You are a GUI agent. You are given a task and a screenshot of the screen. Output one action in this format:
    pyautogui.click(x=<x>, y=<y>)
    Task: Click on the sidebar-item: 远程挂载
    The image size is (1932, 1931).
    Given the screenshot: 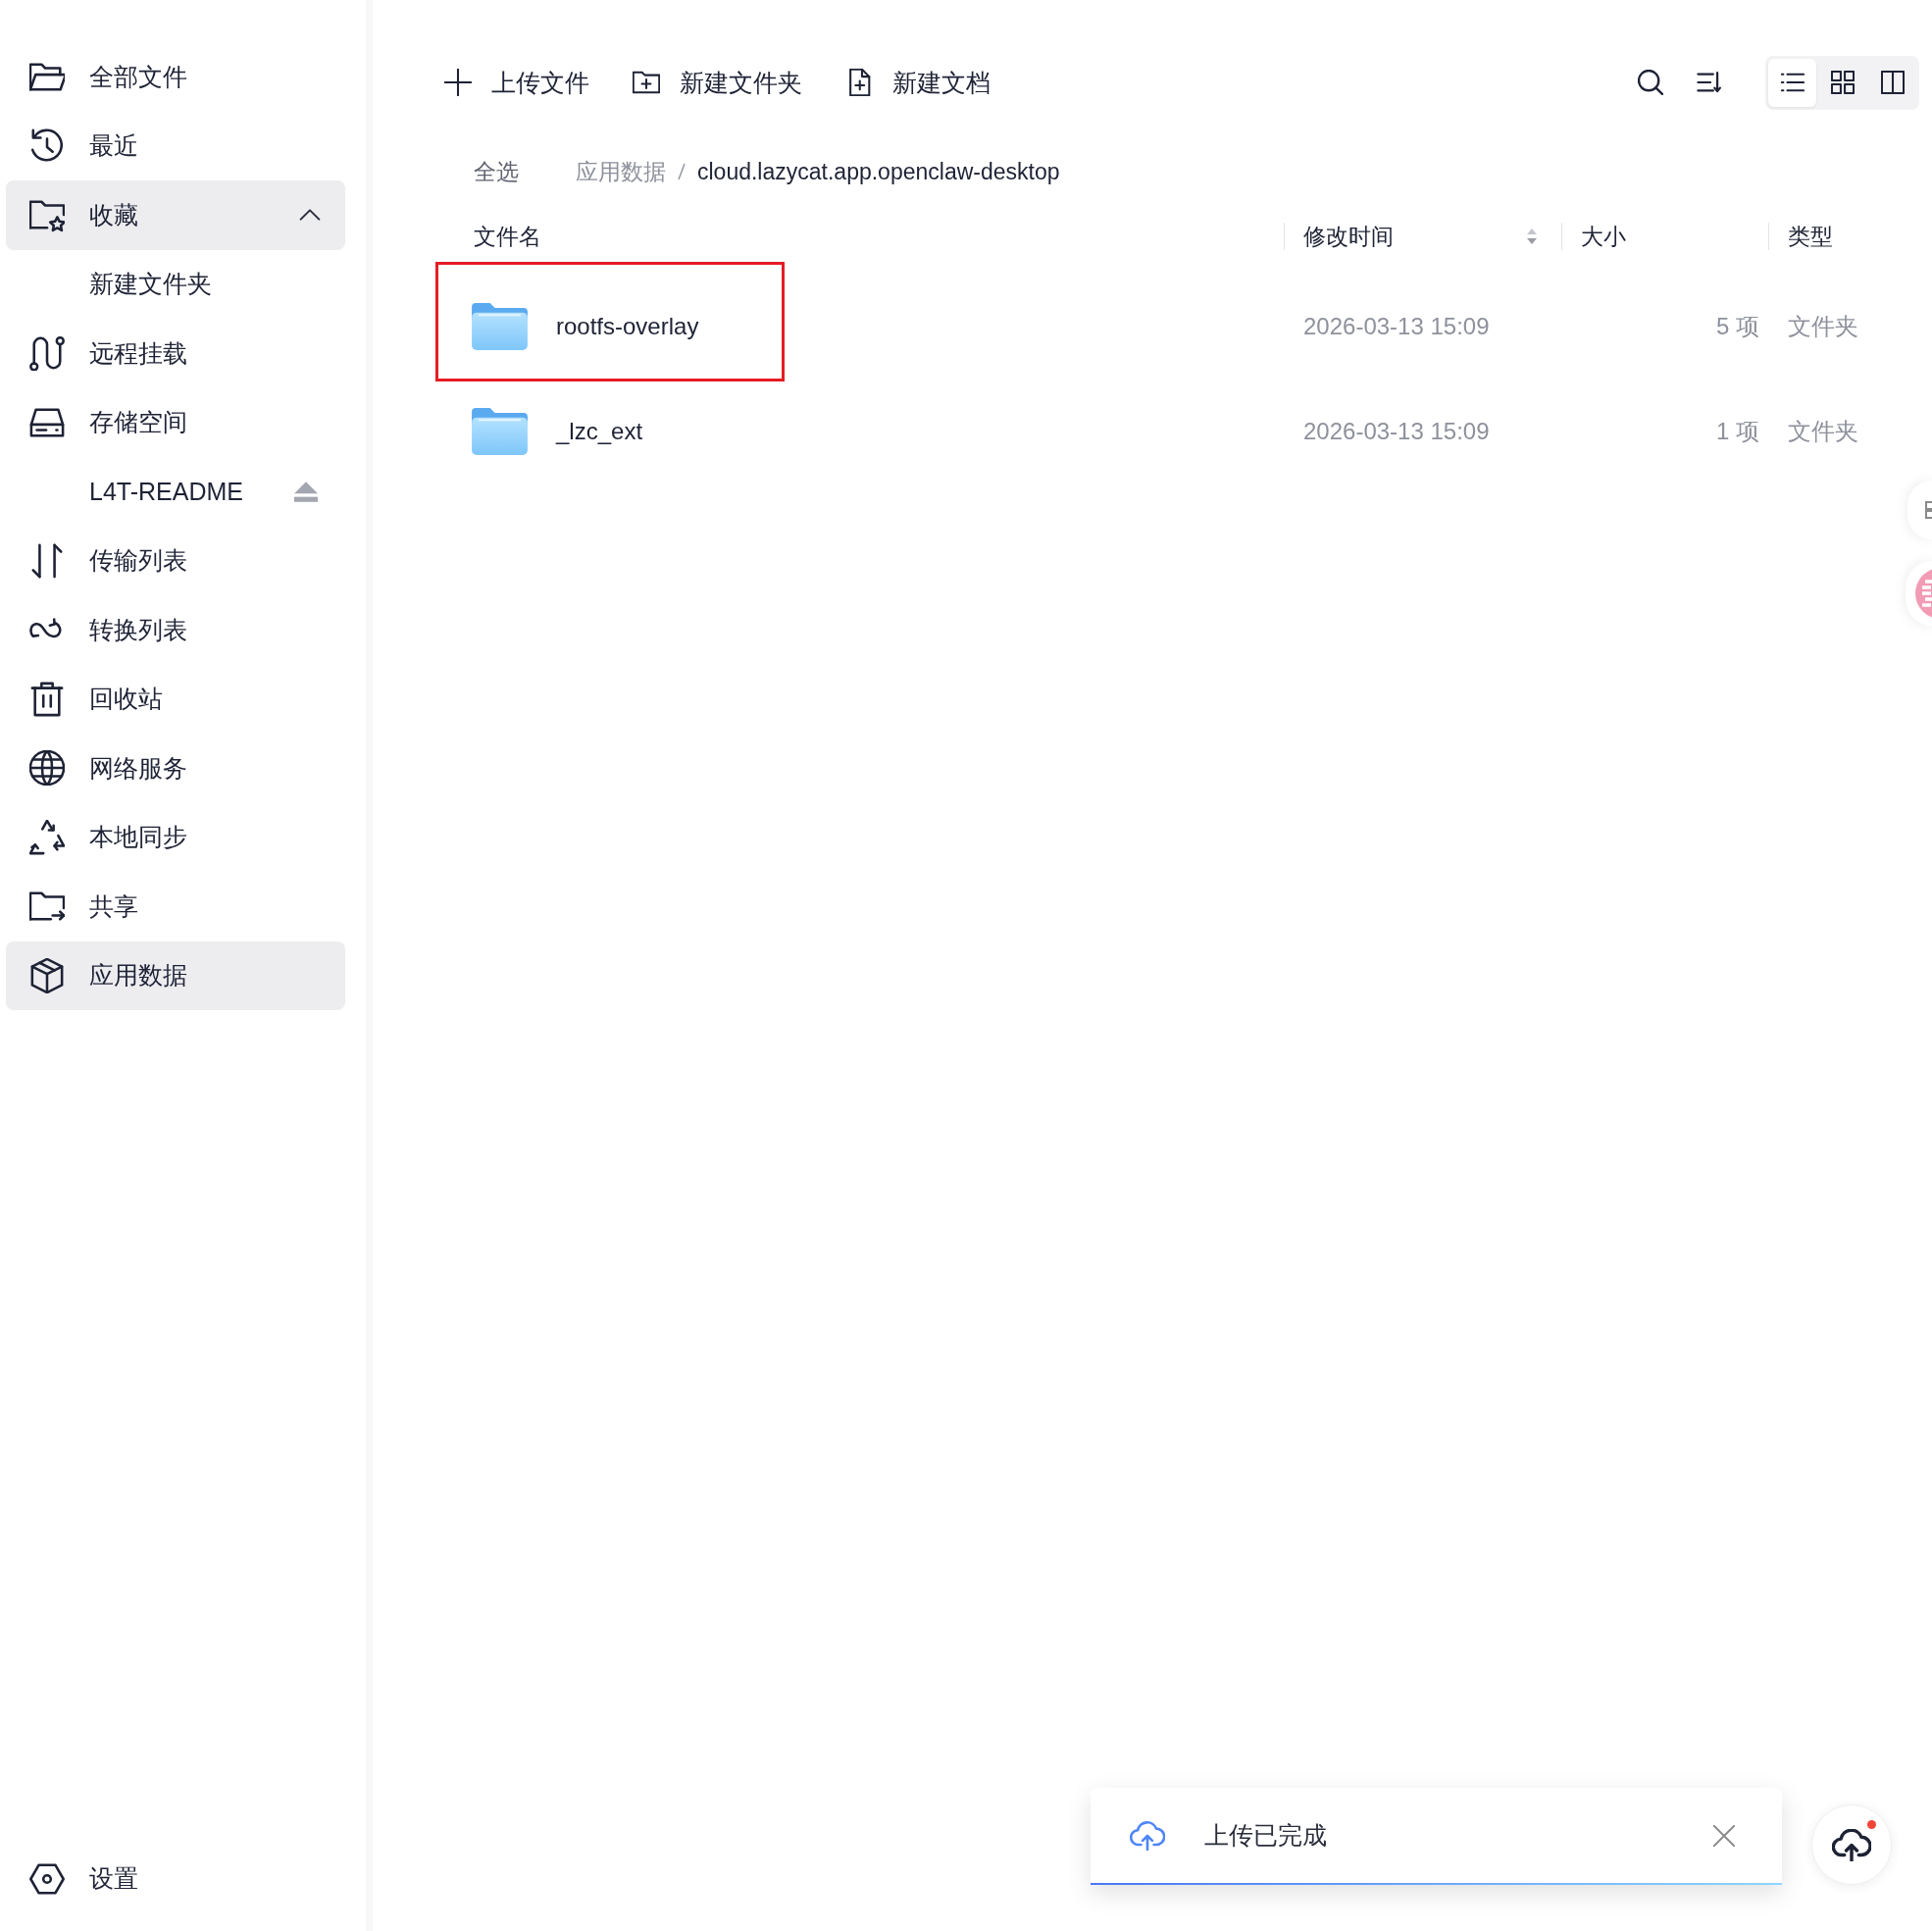 What is the action you would take?
    pyautogui.click(x=175, y=353)
    